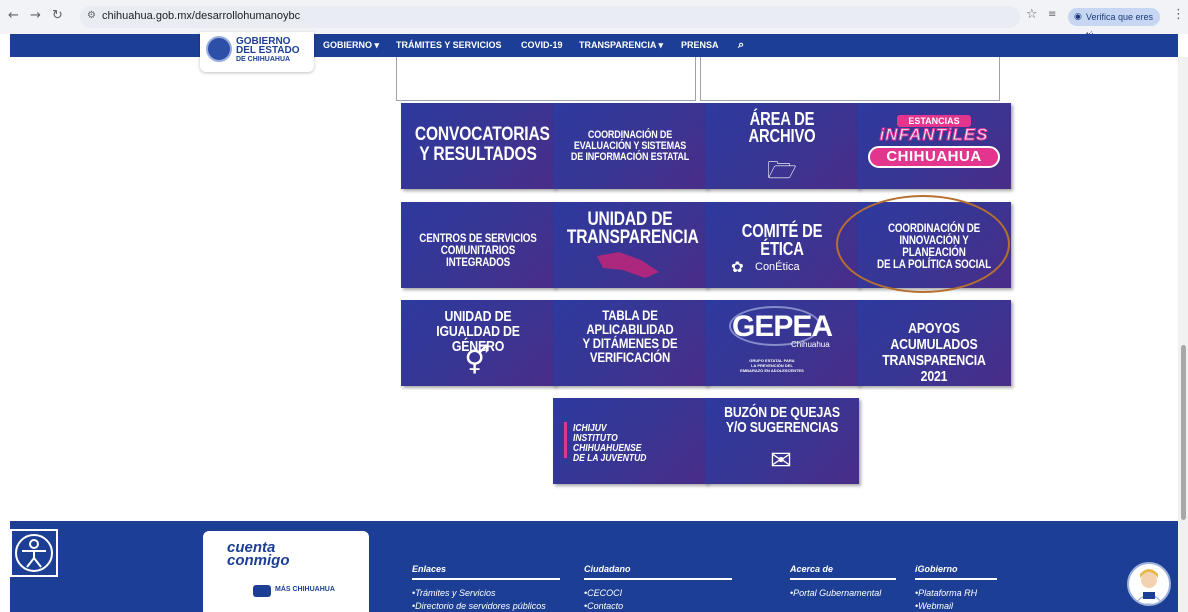  What do you see at coordinates (482, 144) in the screenshot?
I see `tile-label: CONVOCATORIAS Y RESULTADOS` at bounding box center [482, 144].